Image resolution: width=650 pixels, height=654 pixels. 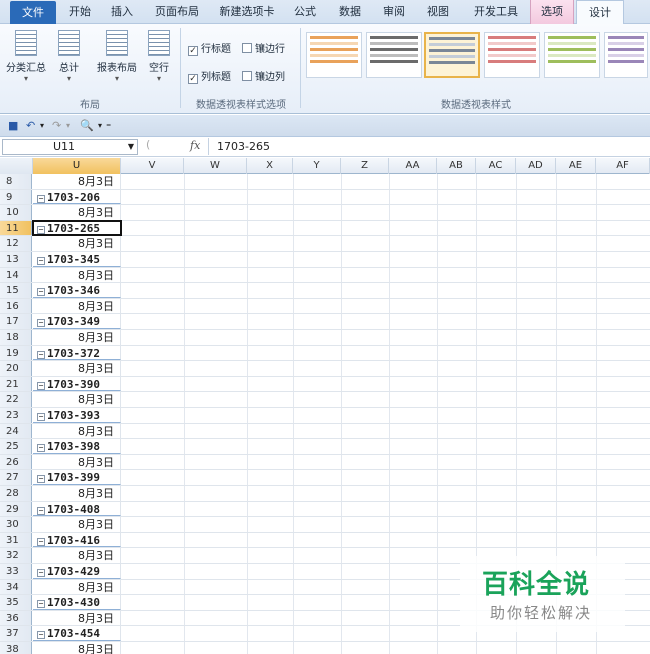 What do you see at coordinates (317, 166) in the screenshot?
I see `column-header-y: Y` at bounding box center [317, 166].